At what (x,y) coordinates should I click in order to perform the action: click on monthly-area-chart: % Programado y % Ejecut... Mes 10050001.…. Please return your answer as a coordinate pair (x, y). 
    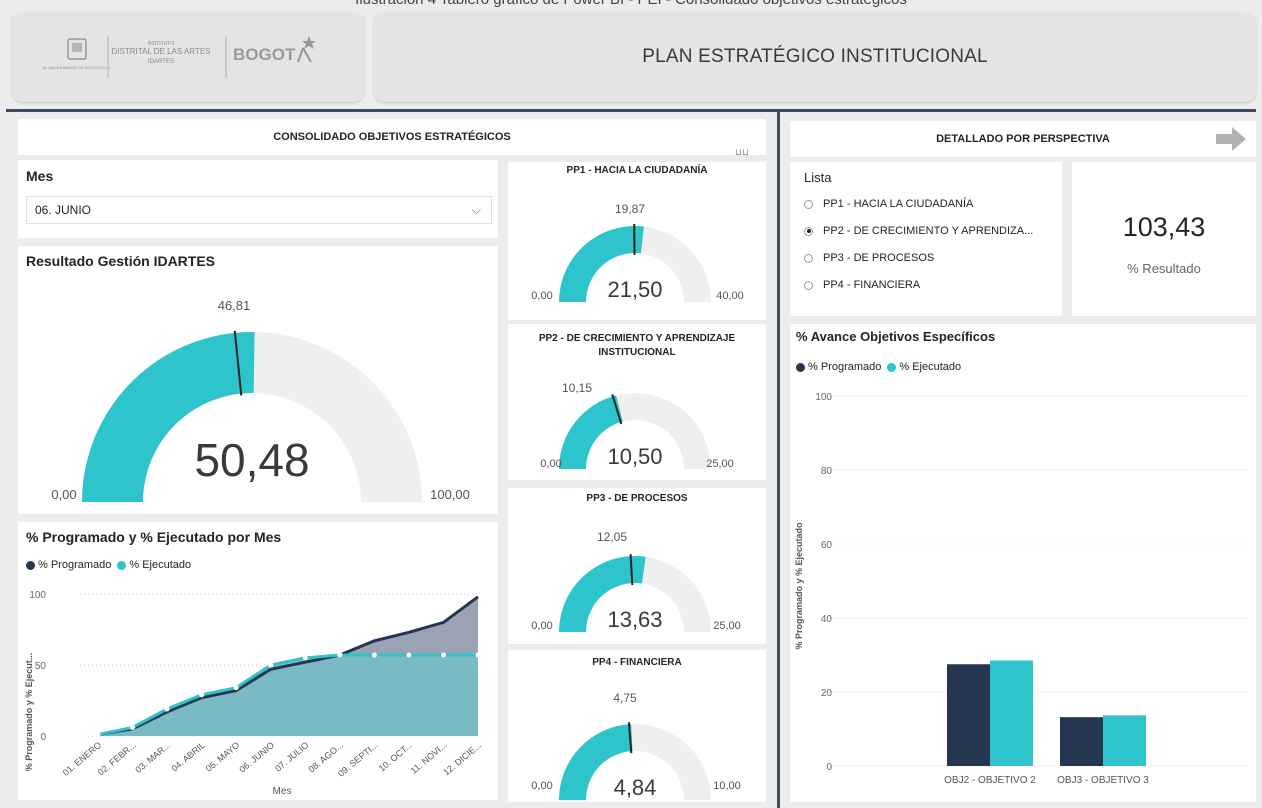
    Looking at the image, I should click on (253, 693).